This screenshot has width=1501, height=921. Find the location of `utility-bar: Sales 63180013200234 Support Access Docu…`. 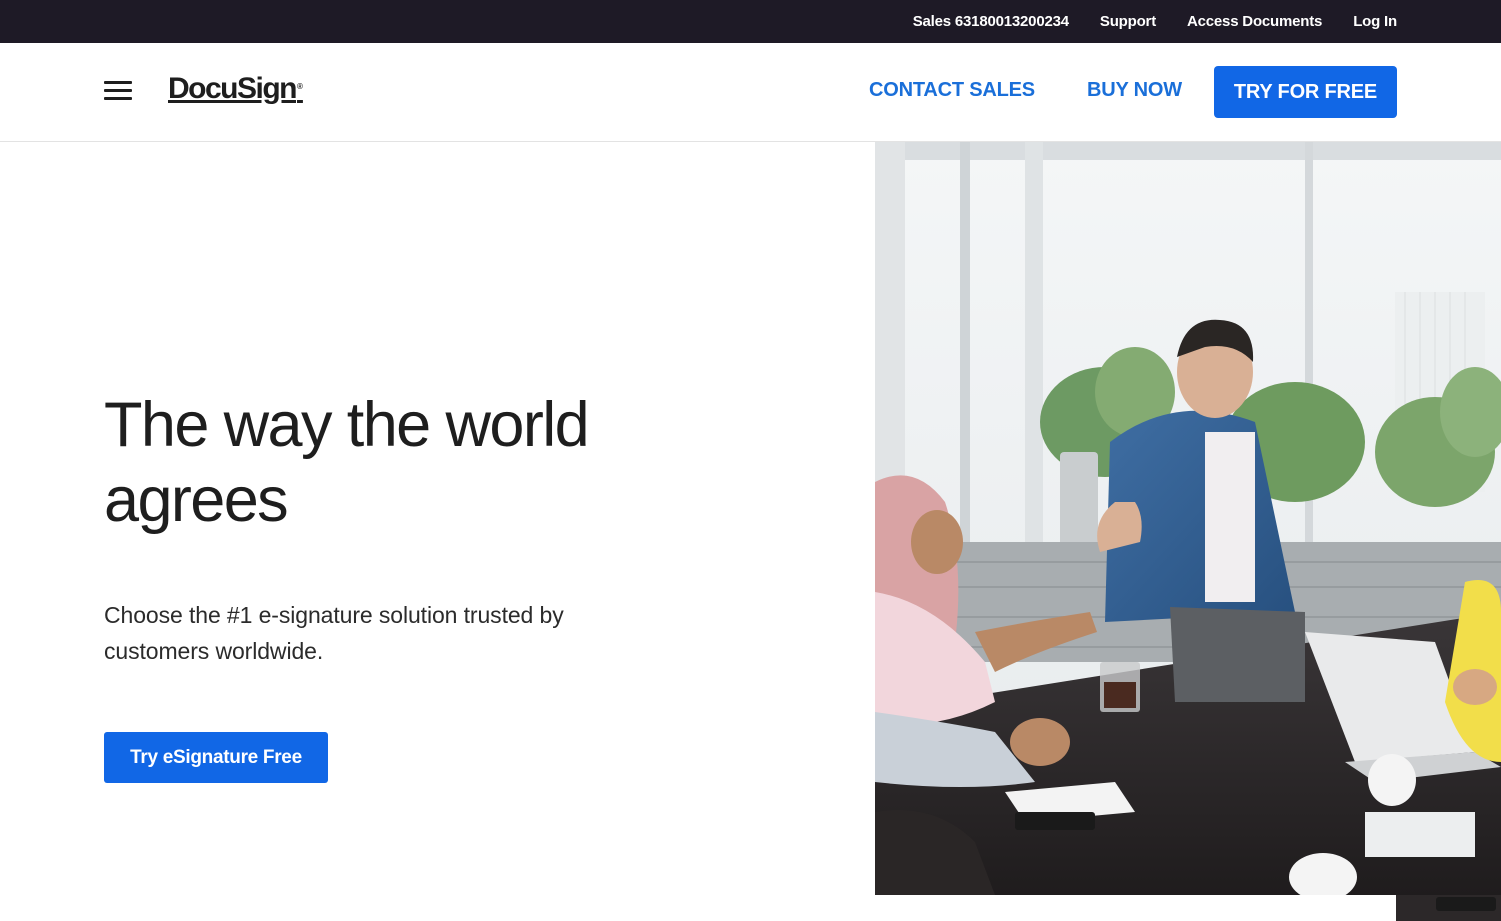

utility-bar: Sales 63180013200234 Support Access Docu… is located at coordinates (750, 21).